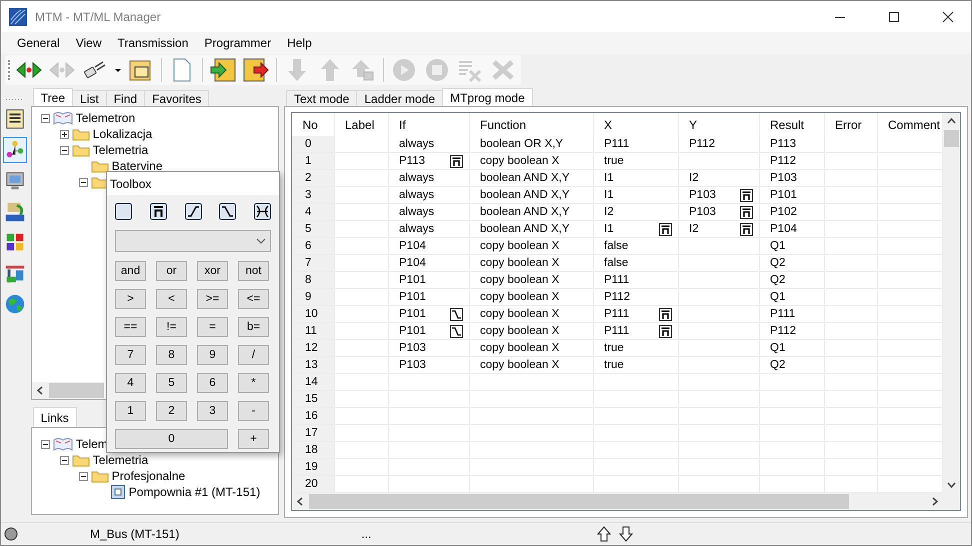 The image size is (972, 546). Describe the element at coordinates (253, 411) in the screenshot. I see `key-button: -` at that location.